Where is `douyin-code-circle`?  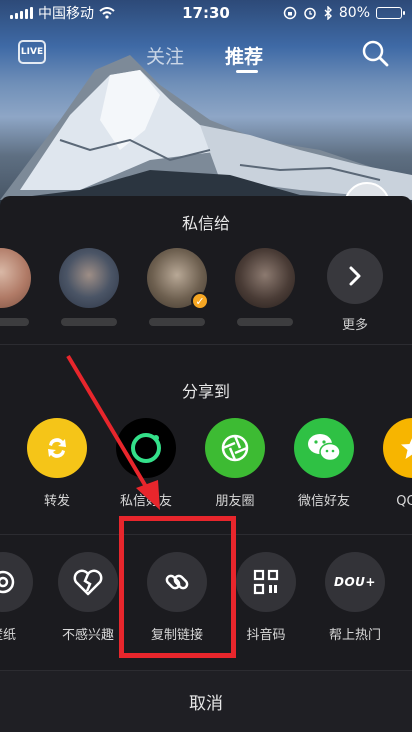
douyin-code-circle is located at coordinates (266, 582).